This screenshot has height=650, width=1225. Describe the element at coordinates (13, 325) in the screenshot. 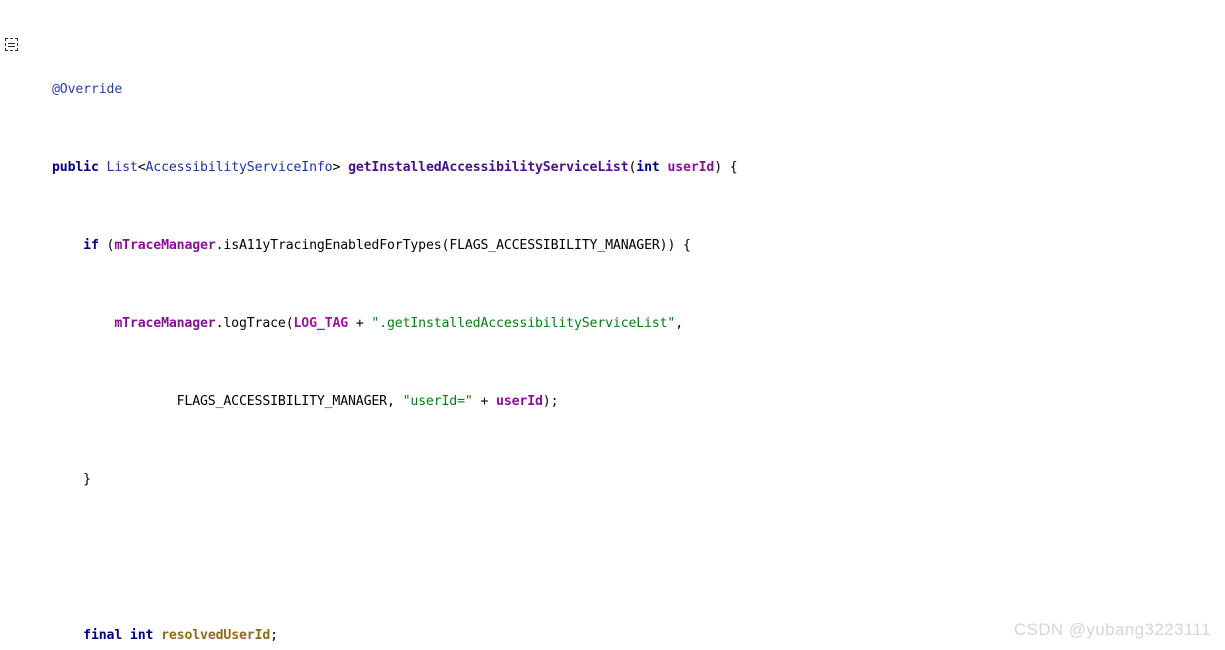

I see `editor-gutter` at that location.